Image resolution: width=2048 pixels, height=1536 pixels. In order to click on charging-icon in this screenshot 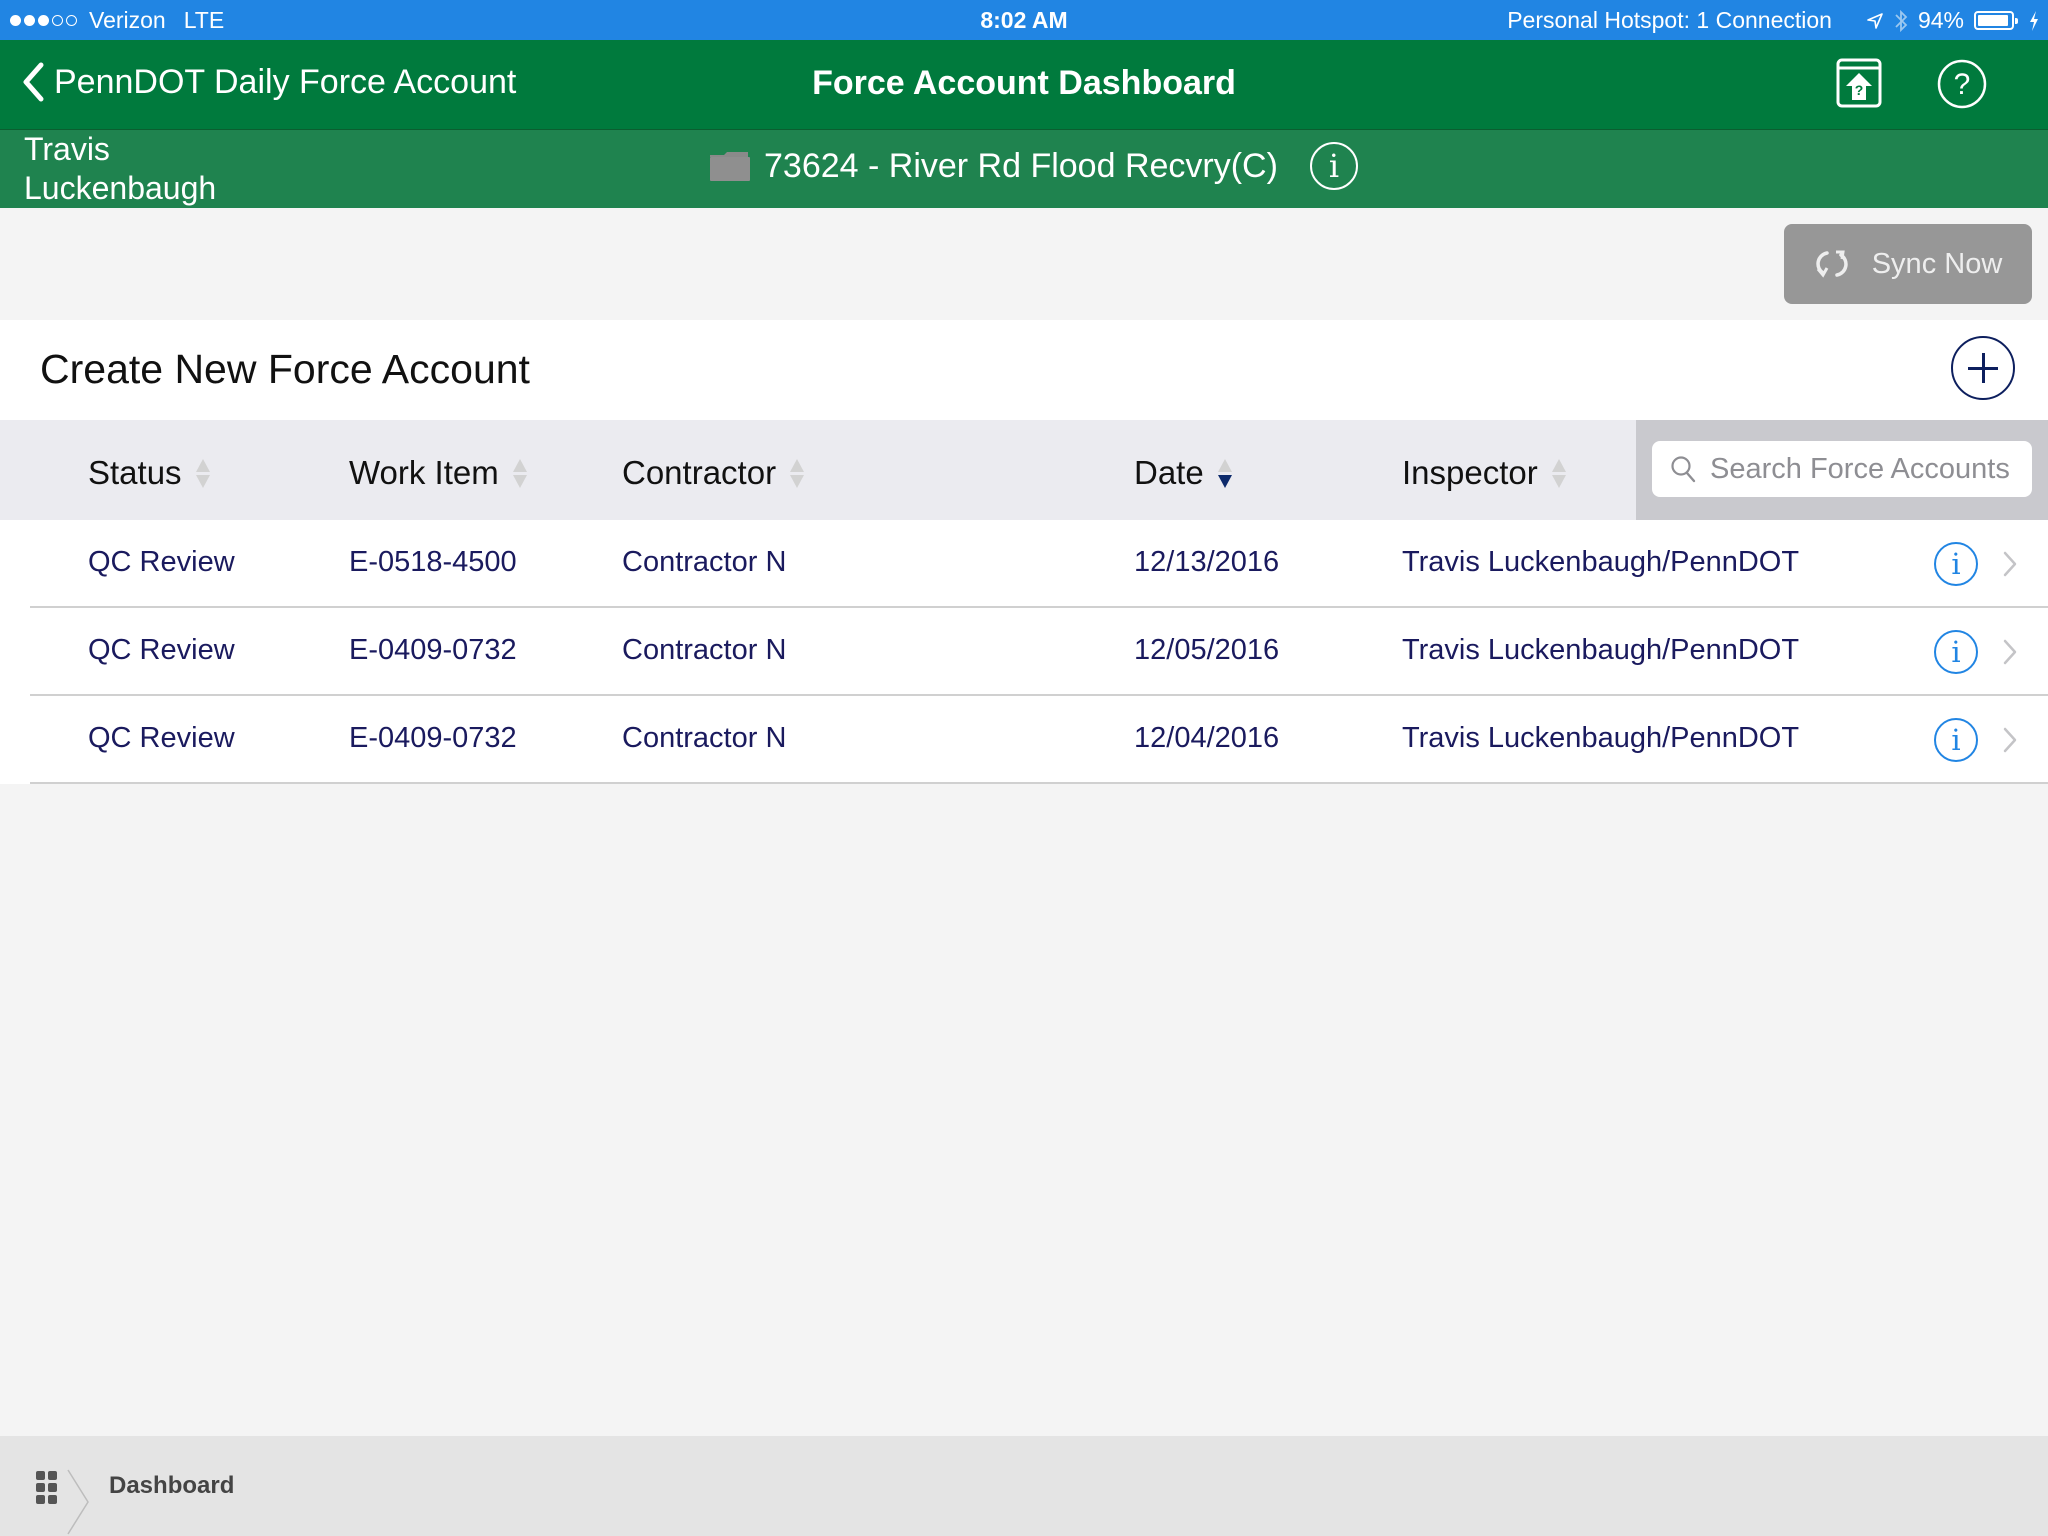, I will do `click(2034, 20)`.